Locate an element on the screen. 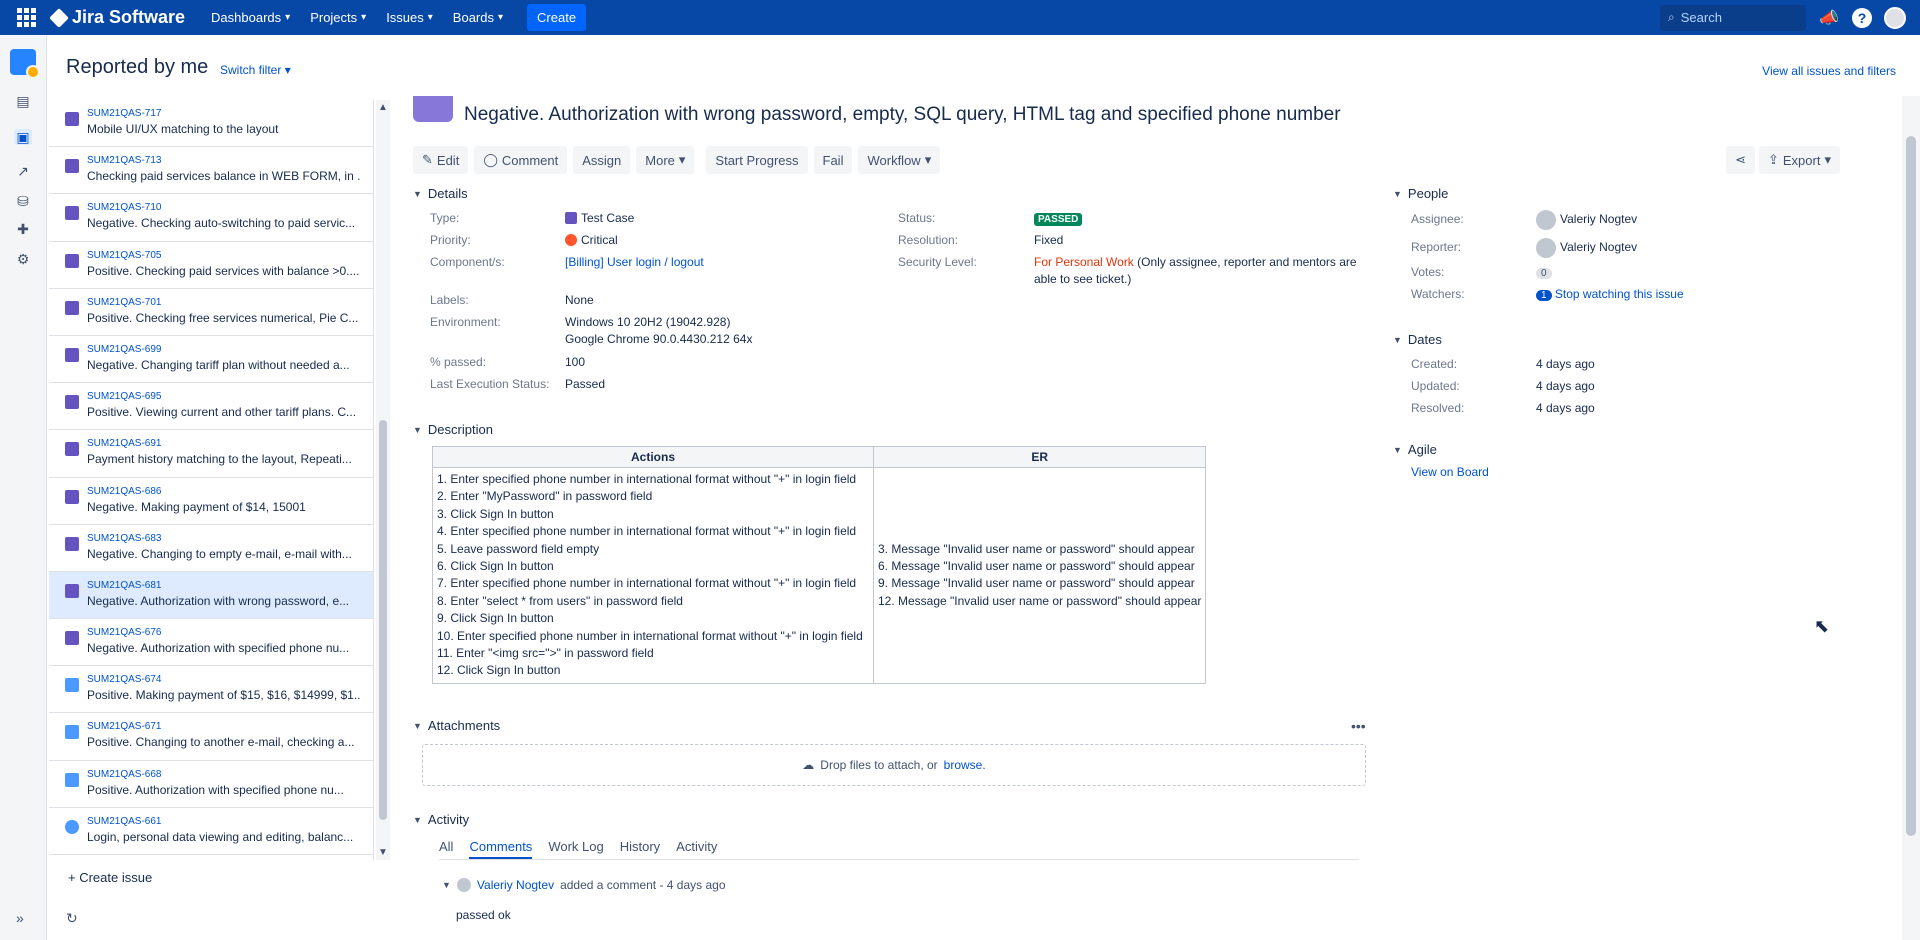  dates-section-toggle: ▼ Dates is located at coordinates (1417, 339).